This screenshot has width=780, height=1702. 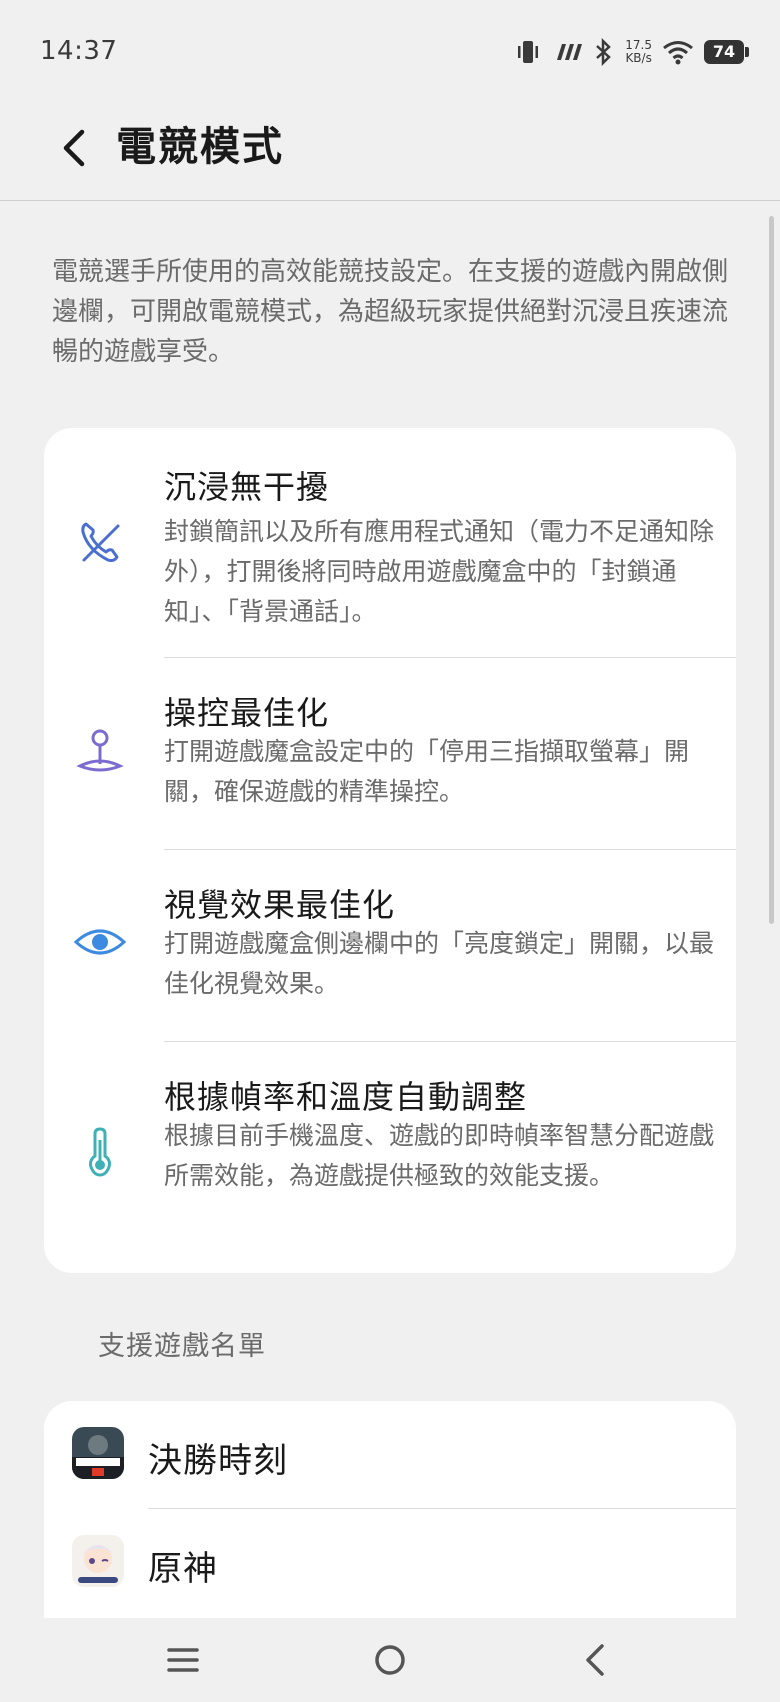 What do you see at coordinates (726, 52) in the screenshot?
I see `battery-icon: 74` at bounding box center [726, 52].